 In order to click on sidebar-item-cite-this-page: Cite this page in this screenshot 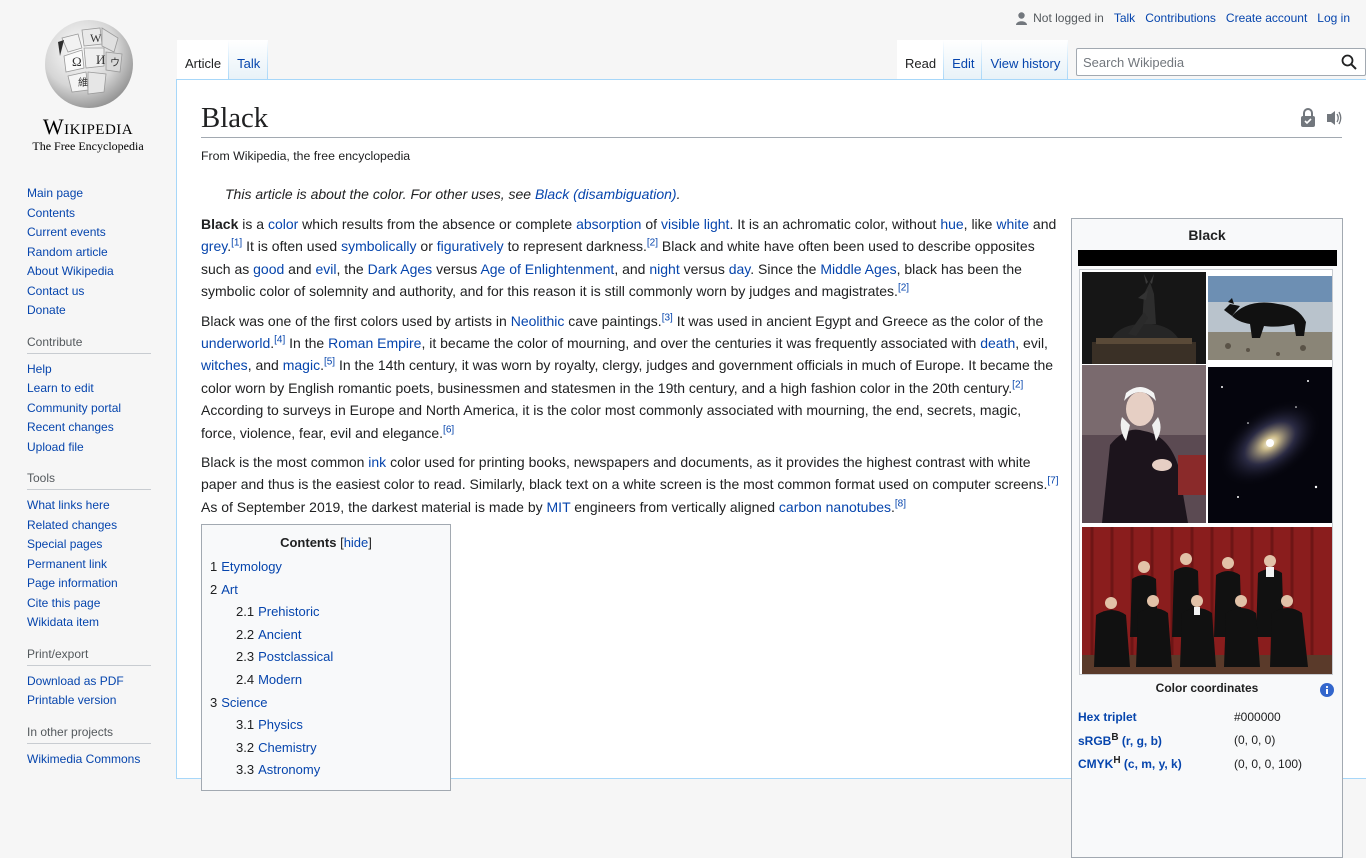, I will do `click(63, 603)`.